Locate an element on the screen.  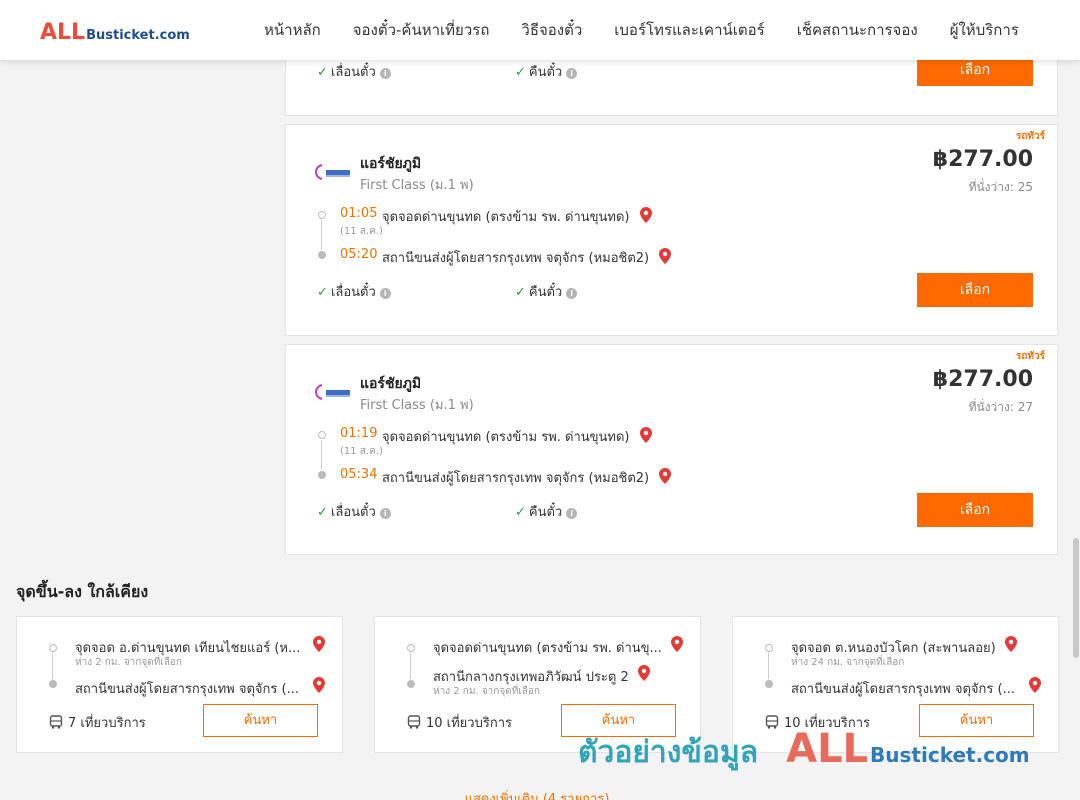
nav-check-status: เช็คสถานะการจอง is located at coordinates (857, 30).